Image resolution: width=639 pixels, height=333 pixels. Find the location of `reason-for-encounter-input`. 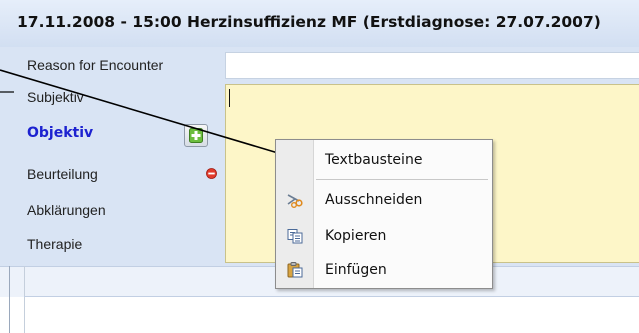

reason-for-encounter-input is located at coordinates (432, 65).